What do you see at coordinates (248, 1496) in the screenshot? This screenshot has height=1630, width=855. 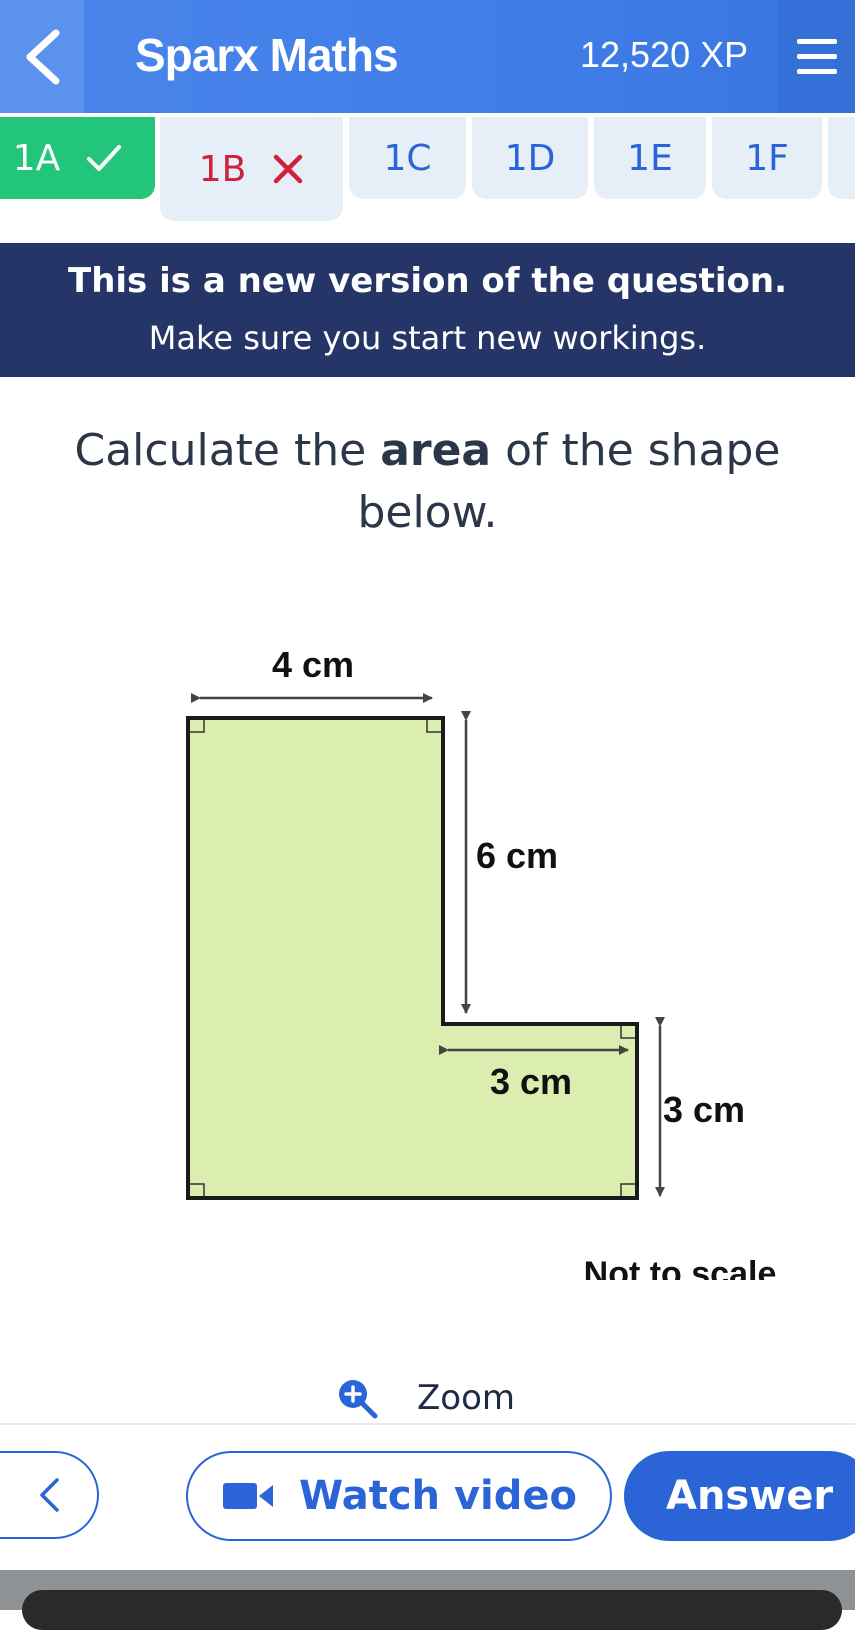 I see `video-camera-icon` at bounding box center [248, 1496].